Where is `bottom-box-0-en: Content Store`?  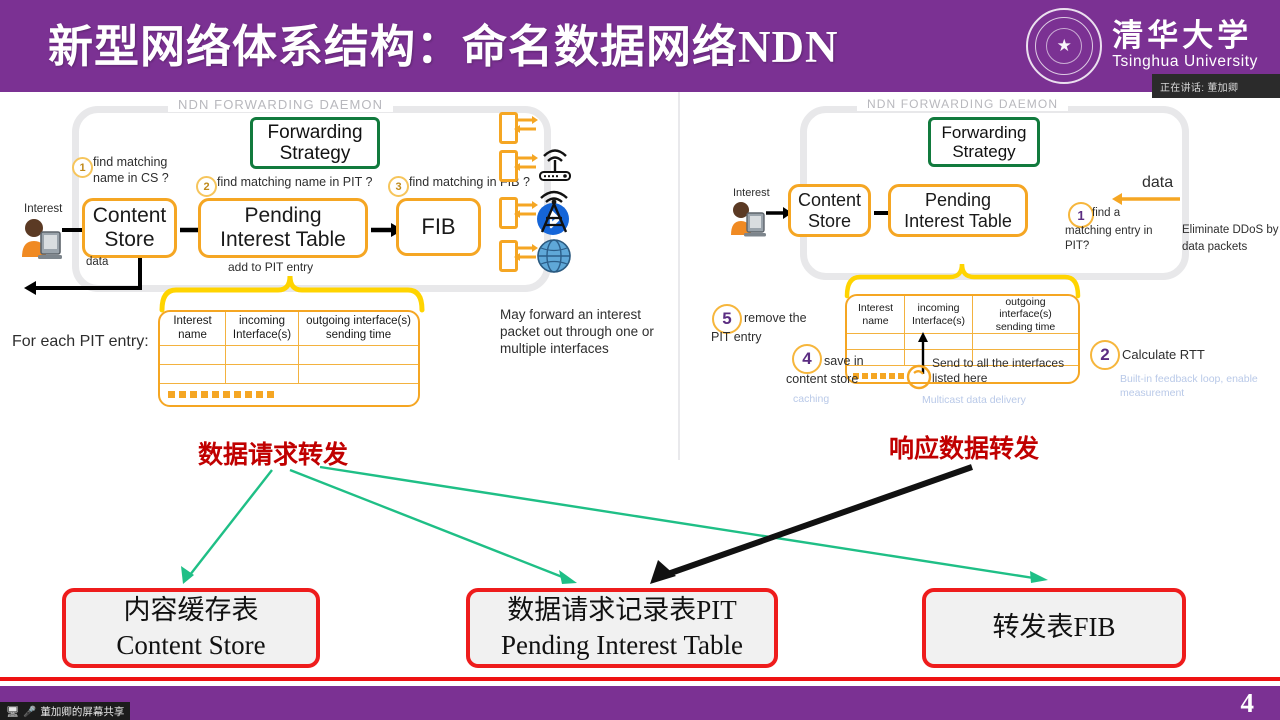
bottom-box-0-en: Content Store is located at coordinates (191, 645).